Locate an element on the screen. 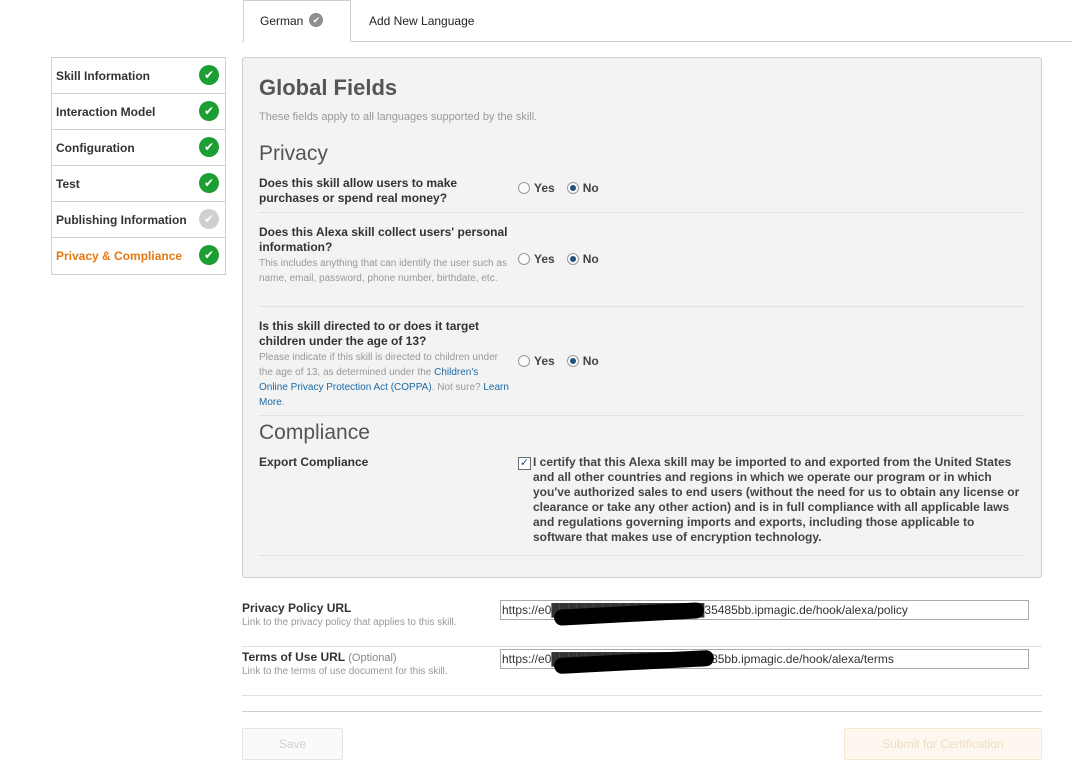 Image resolution: width=1072 pixels, height=771 pixels. terms-of-use-label: Terms of Use URL (Optional) is located at coordinates (319, 657).